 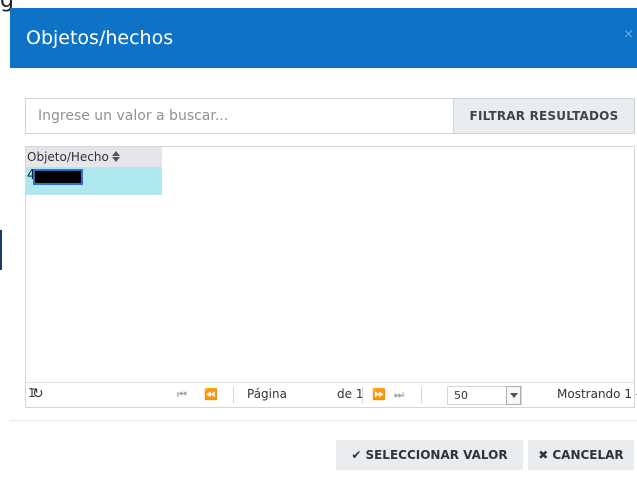 What do you see at coordinates (588, 455) in the screenshot?
I see `cancel-label: CANCELAR` at bounding box center [588, 455].